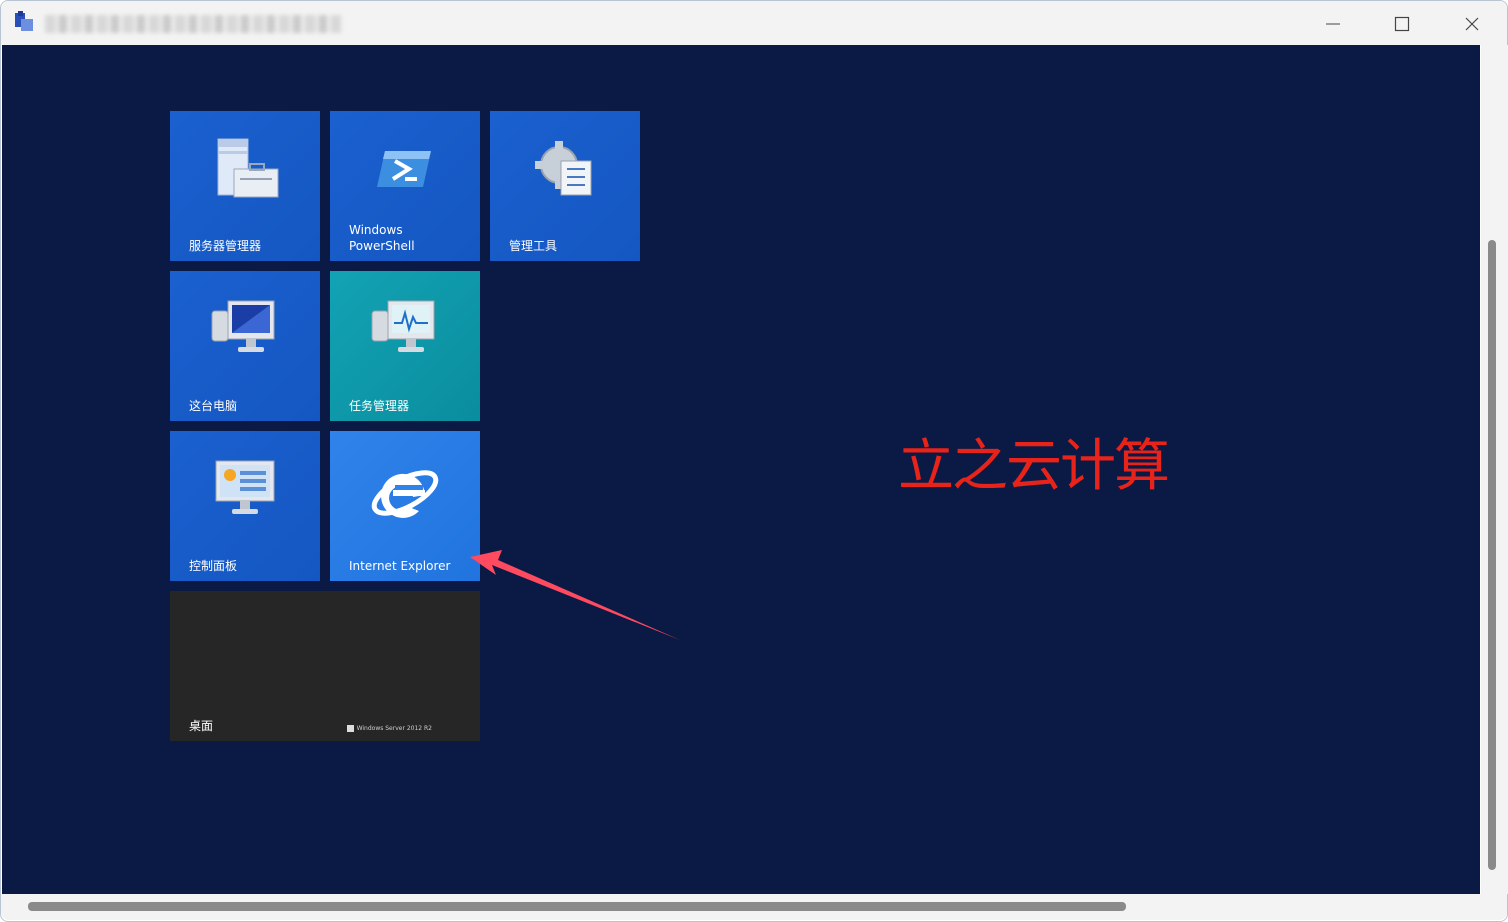 The image size is (1508, 922). Describe the element at coordinates (325, 666) in the screenshot. I see `tile-desktop: 桌面 Windows Server 2012 R2` at that location.